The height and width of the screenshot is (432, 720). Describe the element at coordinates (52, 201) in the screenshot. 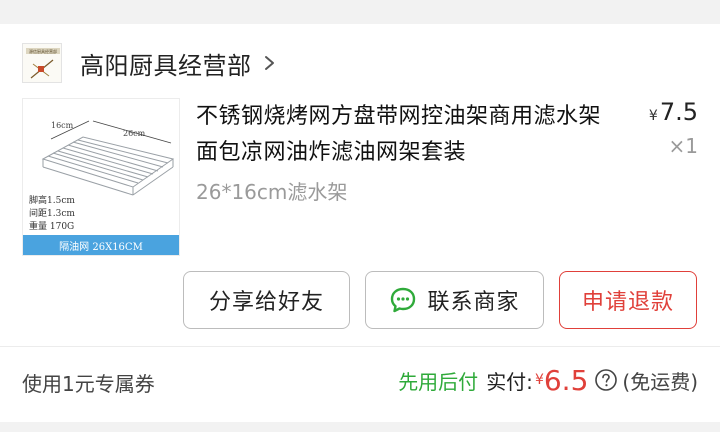

I see `spec-line: 脚高1.5cm` at that location.